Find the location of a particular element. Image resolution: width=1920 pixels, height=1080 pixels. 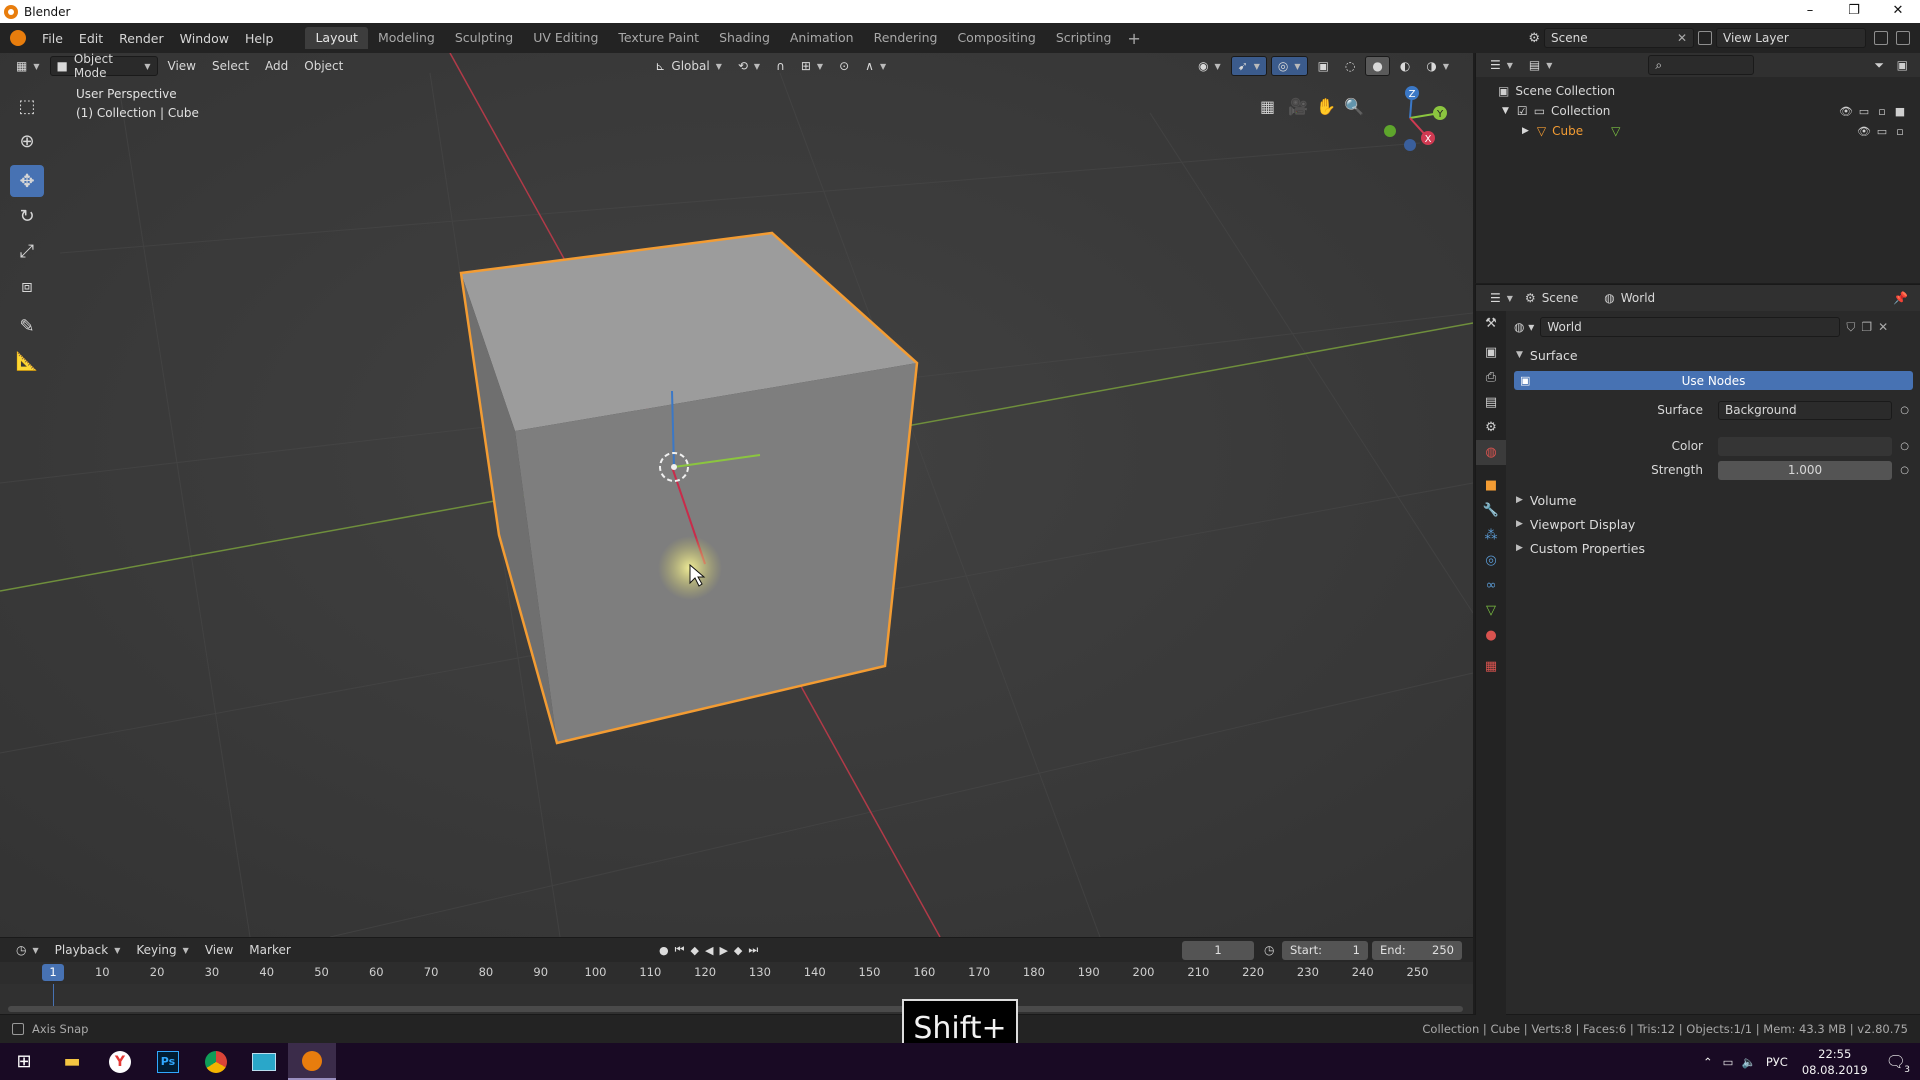

viewport-menu-select: Select is located at coordinates (230, 66).